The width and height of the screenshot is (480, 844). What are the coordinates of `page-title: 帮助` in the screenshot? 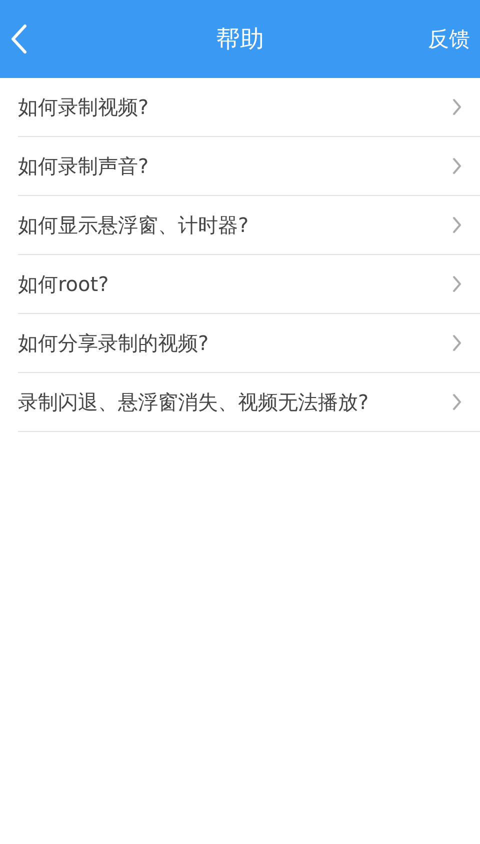 It's located at (240, 39).